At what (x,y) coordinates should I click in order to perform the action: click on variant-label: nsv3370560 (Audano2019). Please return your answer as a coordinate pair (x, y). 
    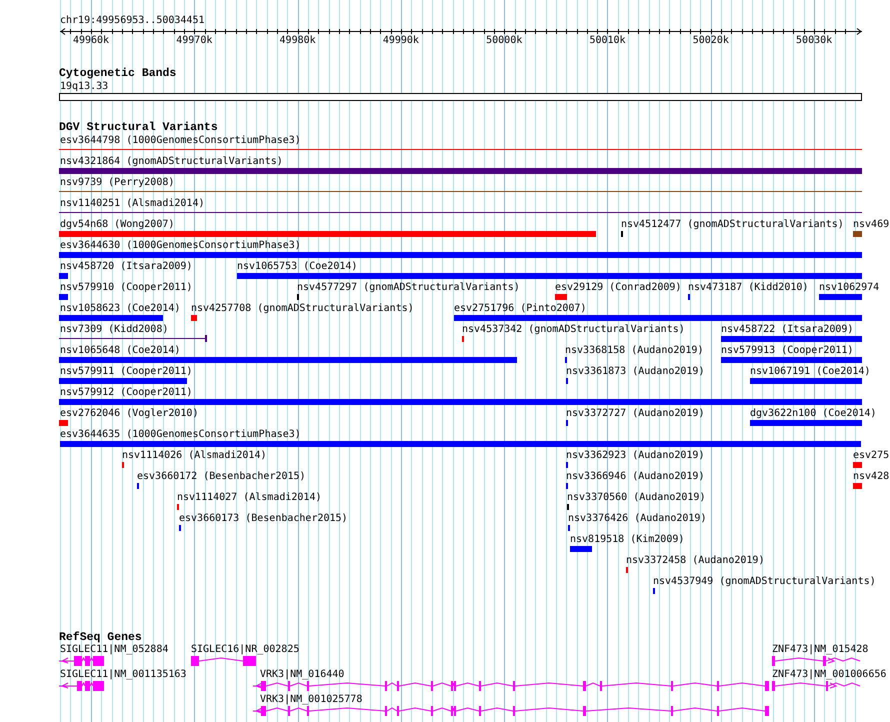
    Looking at the image, I should click on (636, 497).